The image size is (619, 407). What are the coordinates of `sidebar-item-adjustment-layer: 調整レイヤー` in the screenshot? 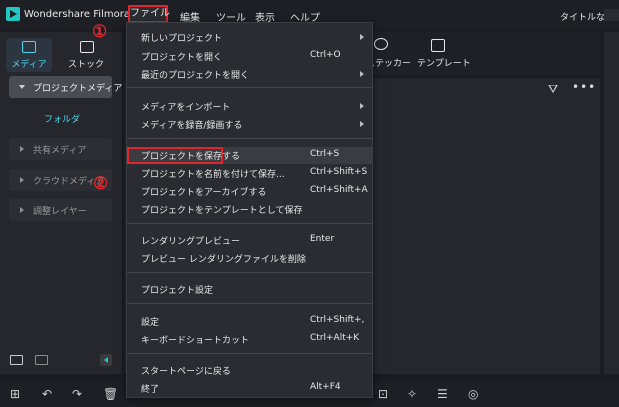 It's located at (60, 210).